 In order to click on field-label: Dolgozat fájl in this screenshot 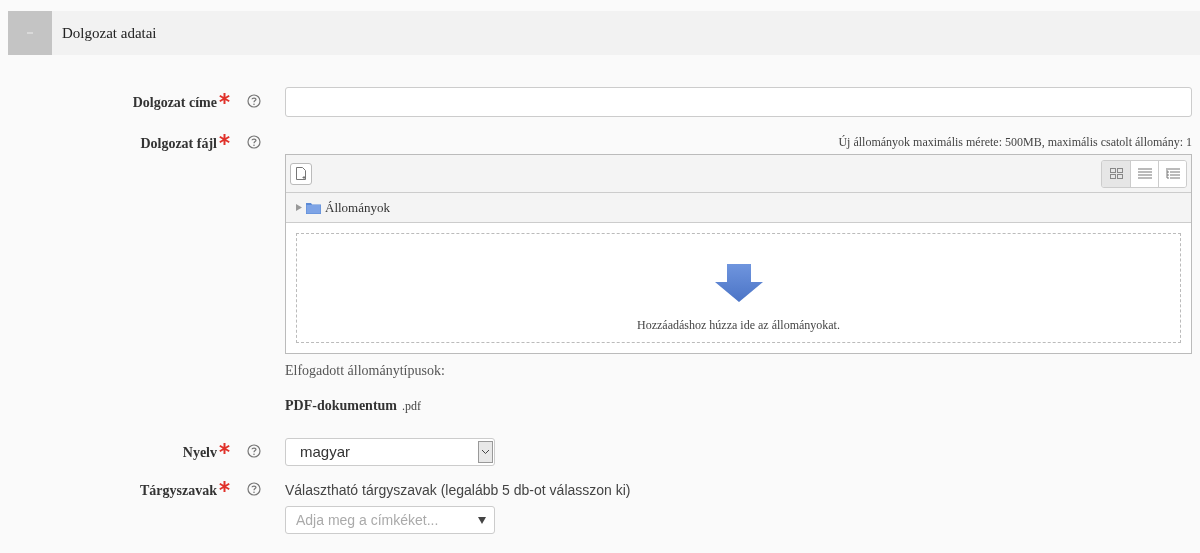, I will do `click(178, 144)`.